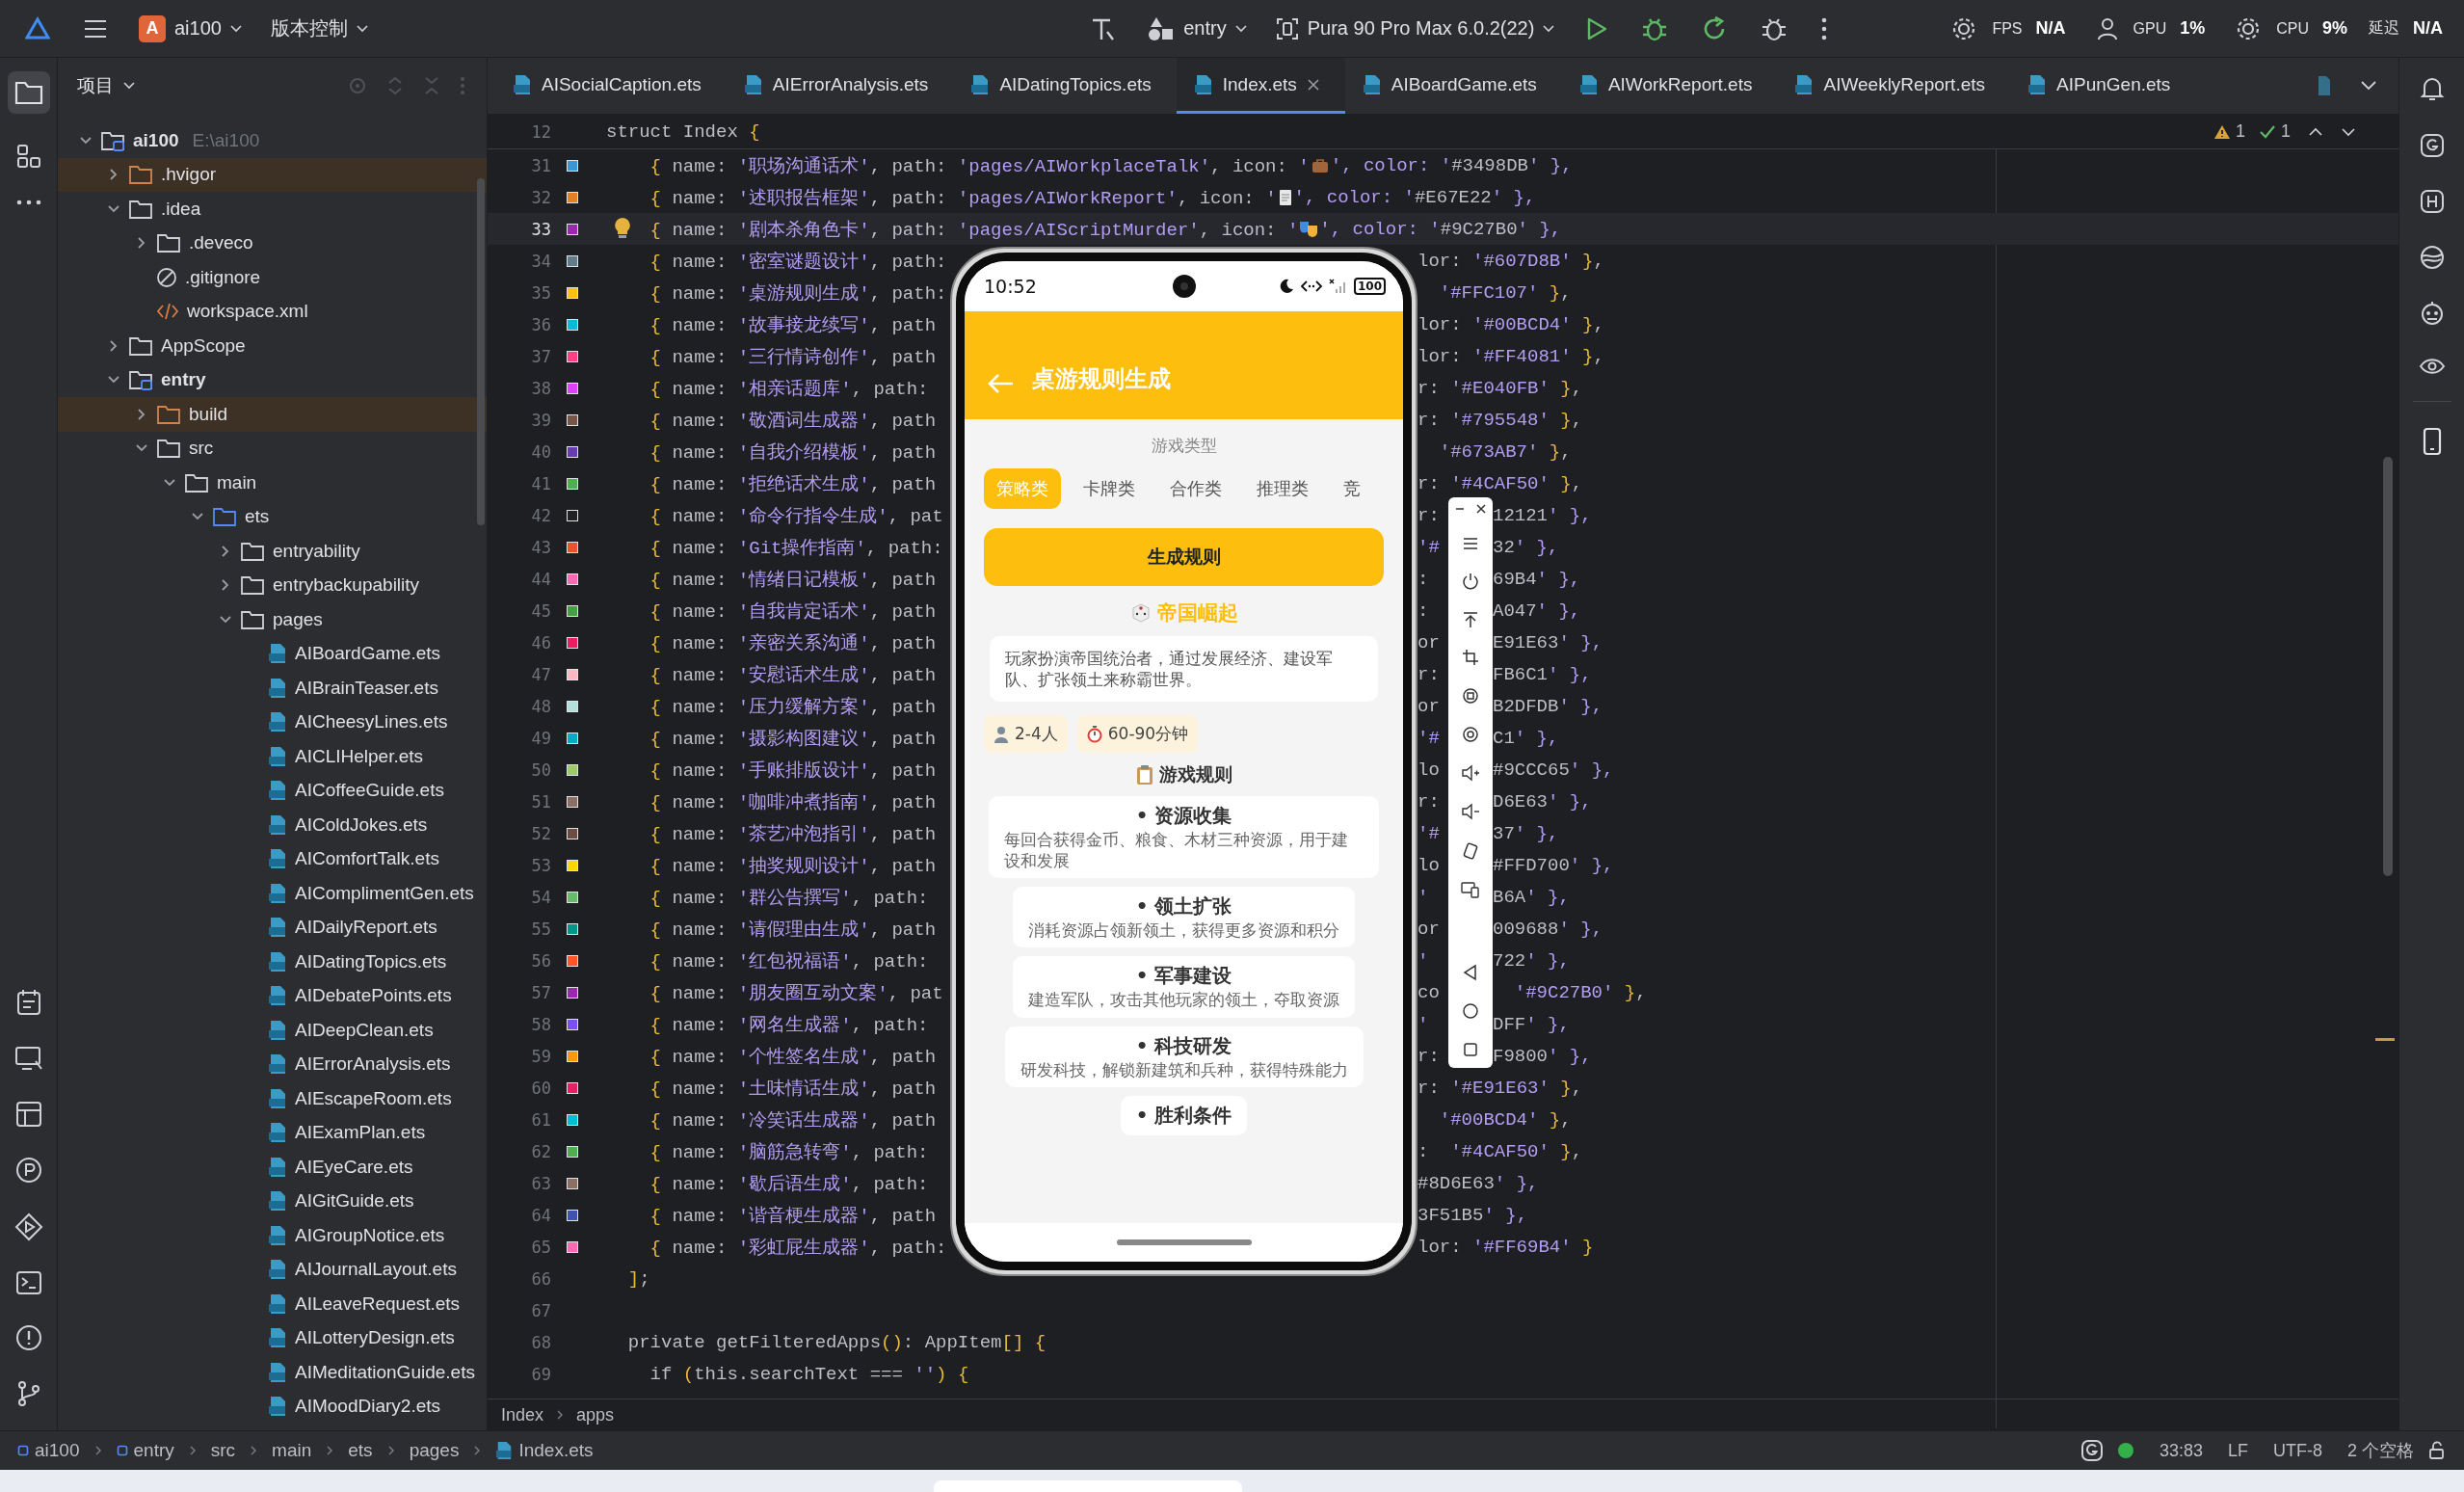 This screenshot has height=1492, width=2464. What do you see at coordinates (272, 483) in the screenshot?
I see `tree-item: main` at bounding box center [272, 483].